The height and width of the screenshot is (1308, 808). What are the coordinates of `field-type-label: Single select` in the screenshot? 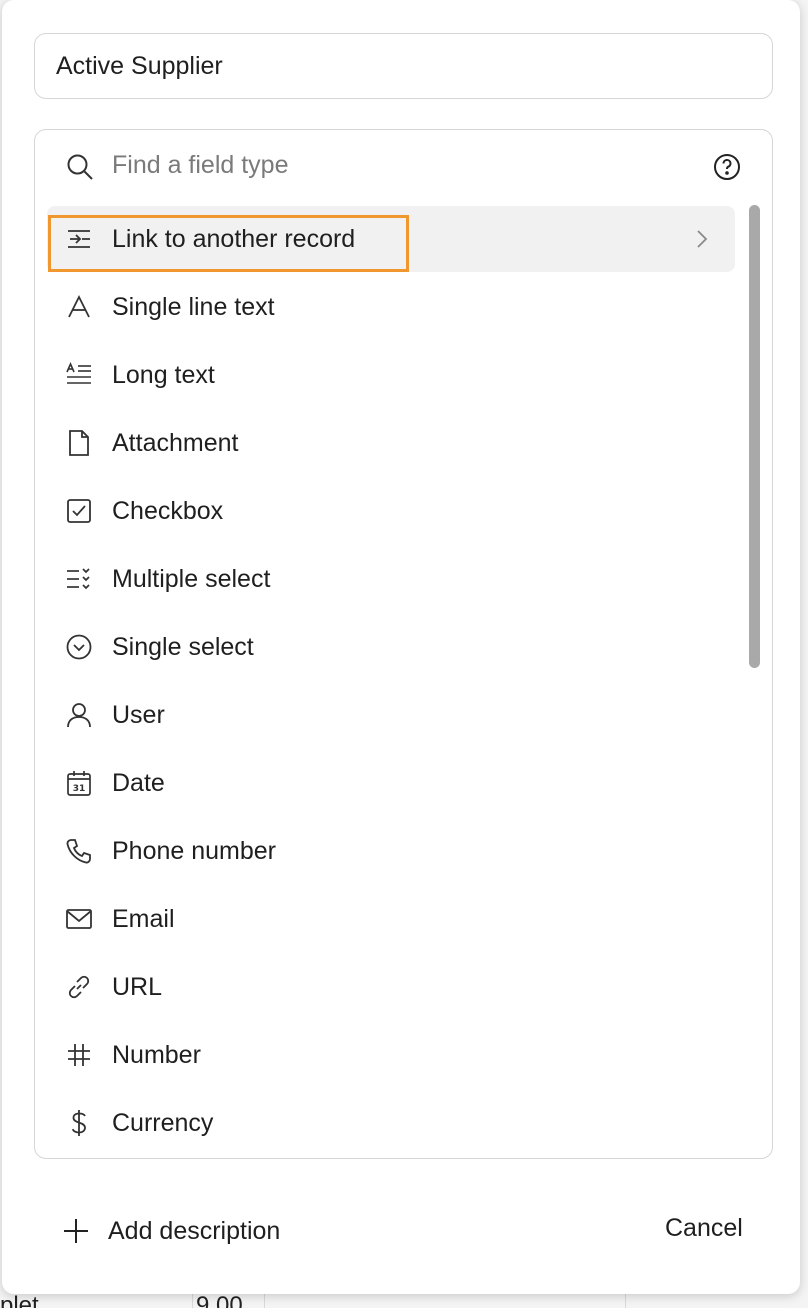 It's located at (183, 646).